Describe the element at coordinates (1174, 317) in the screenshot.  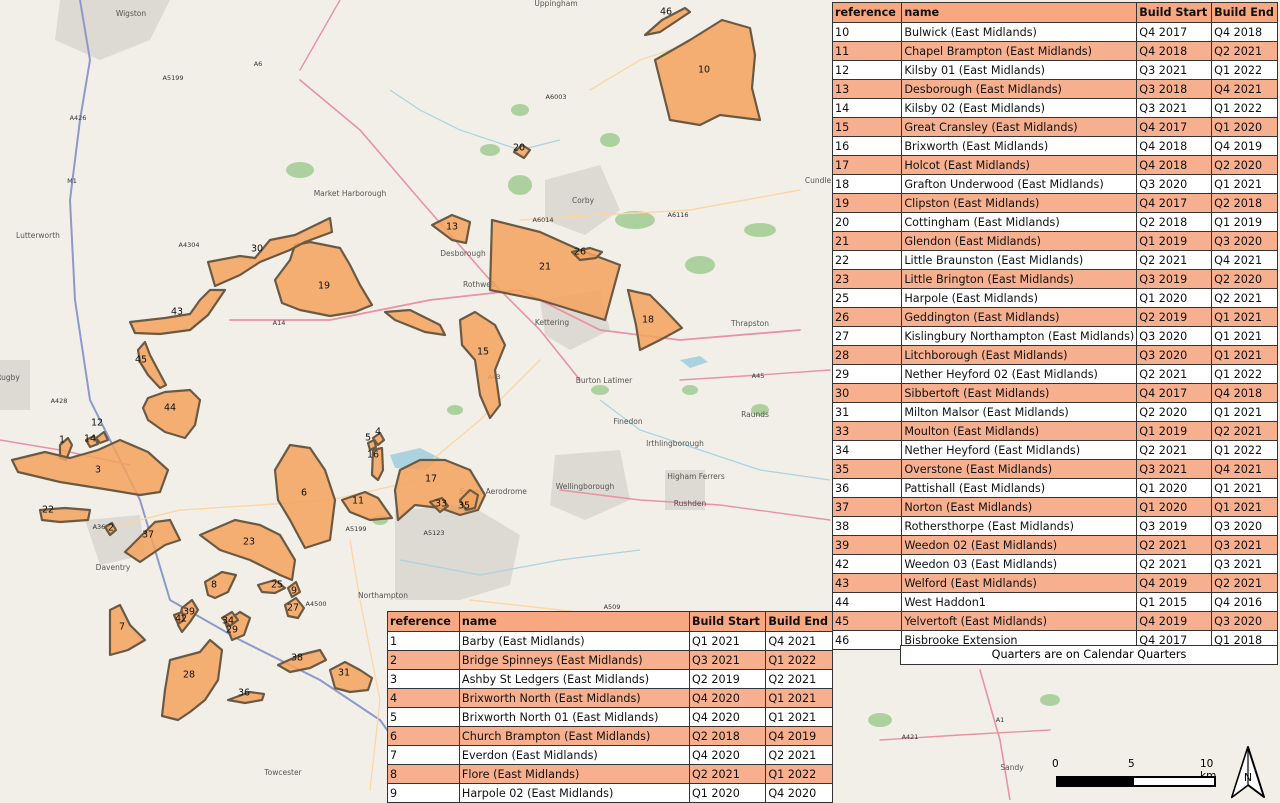
I see `cell-build-start: Q2 2019` at that location.